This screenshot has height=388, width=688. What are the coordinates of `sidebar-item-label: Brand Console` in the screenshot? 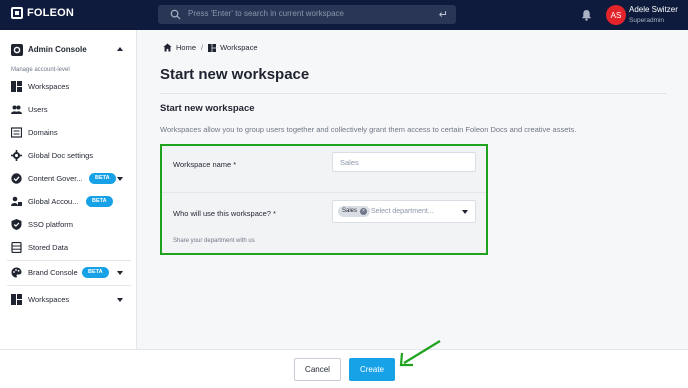 It's located at (53, 272).